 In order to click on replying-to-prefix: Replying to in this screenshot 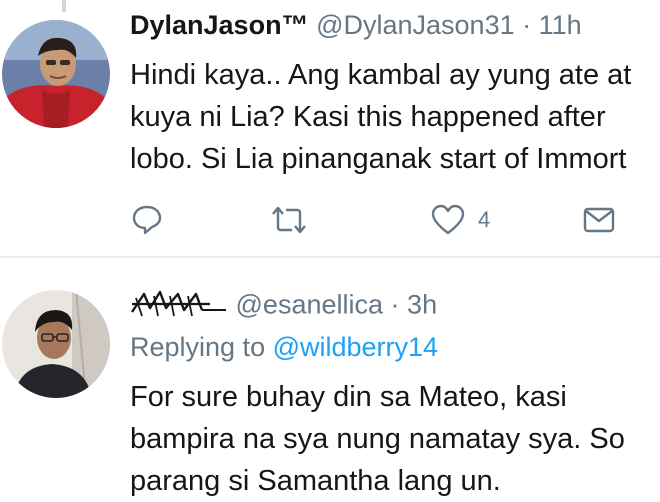, I will do `click(198, 347)`.